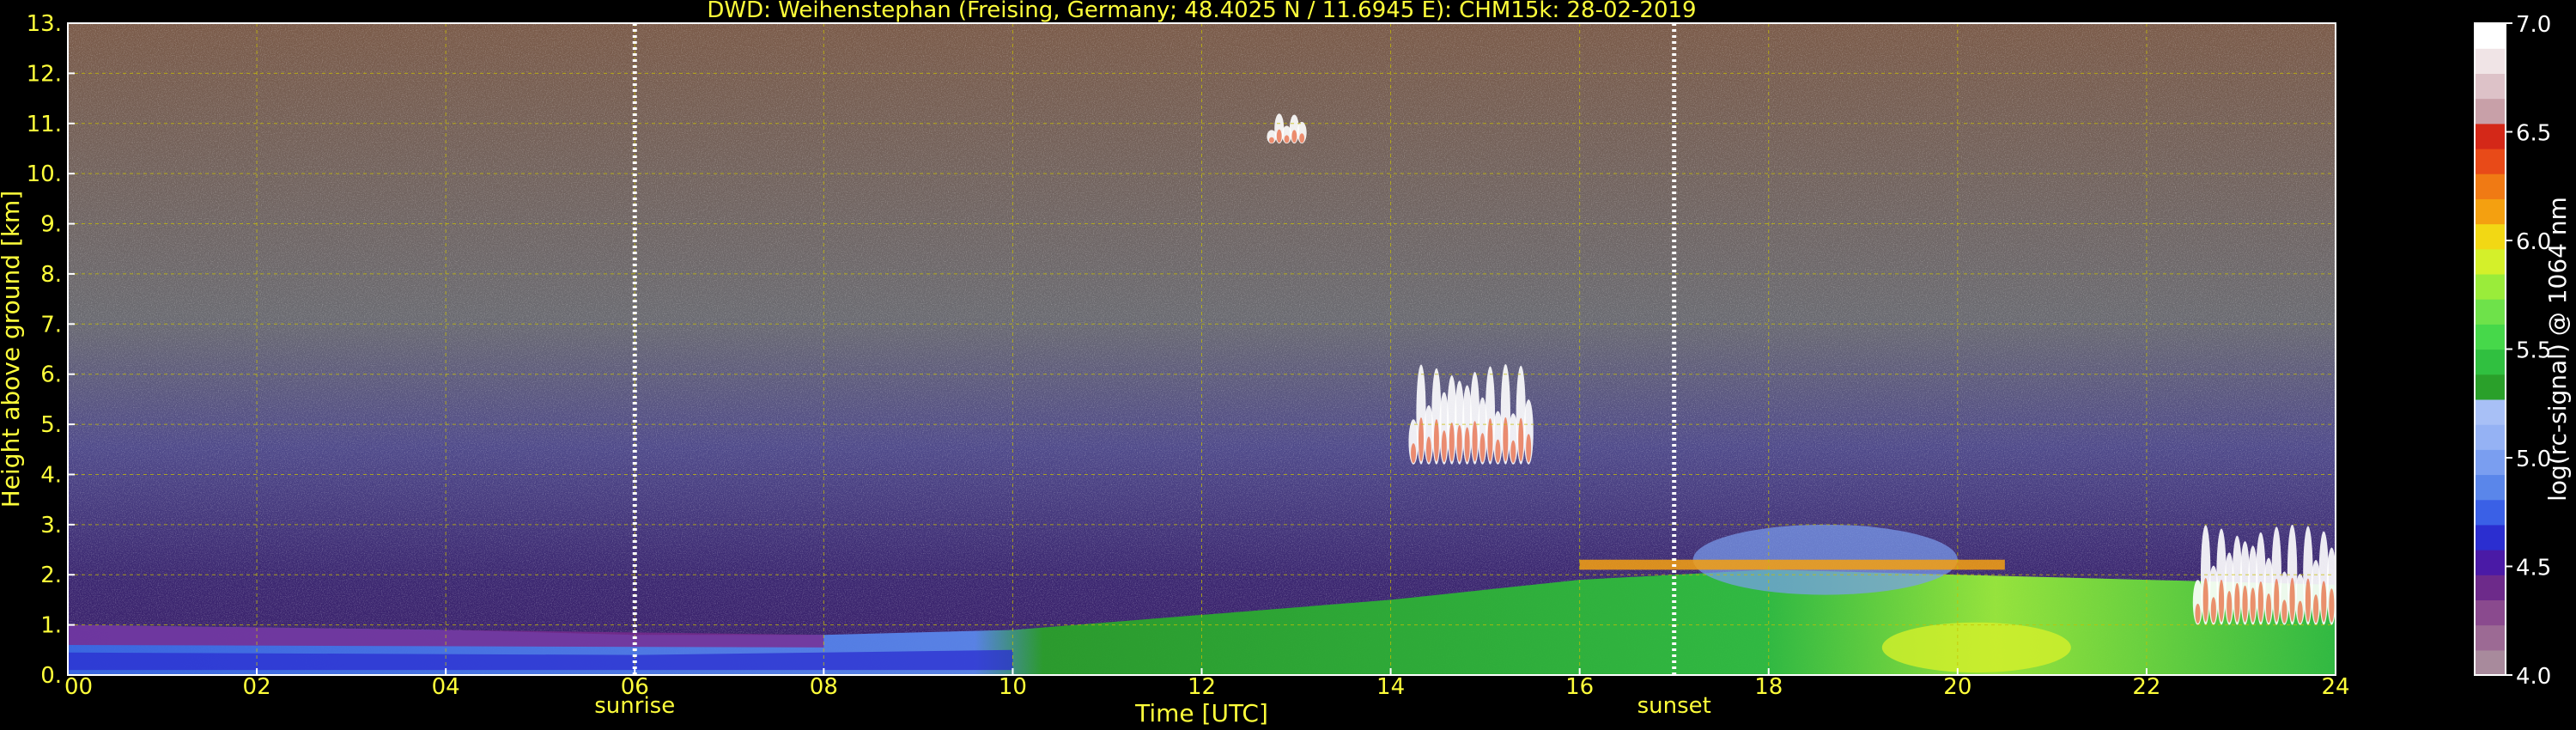 The height and width of the screenshot is (730, 2576). What do you see at coordinates (44, 24) in the screenshot?
I see `y-tick-label: 13.` at bounding box center [44, 24].